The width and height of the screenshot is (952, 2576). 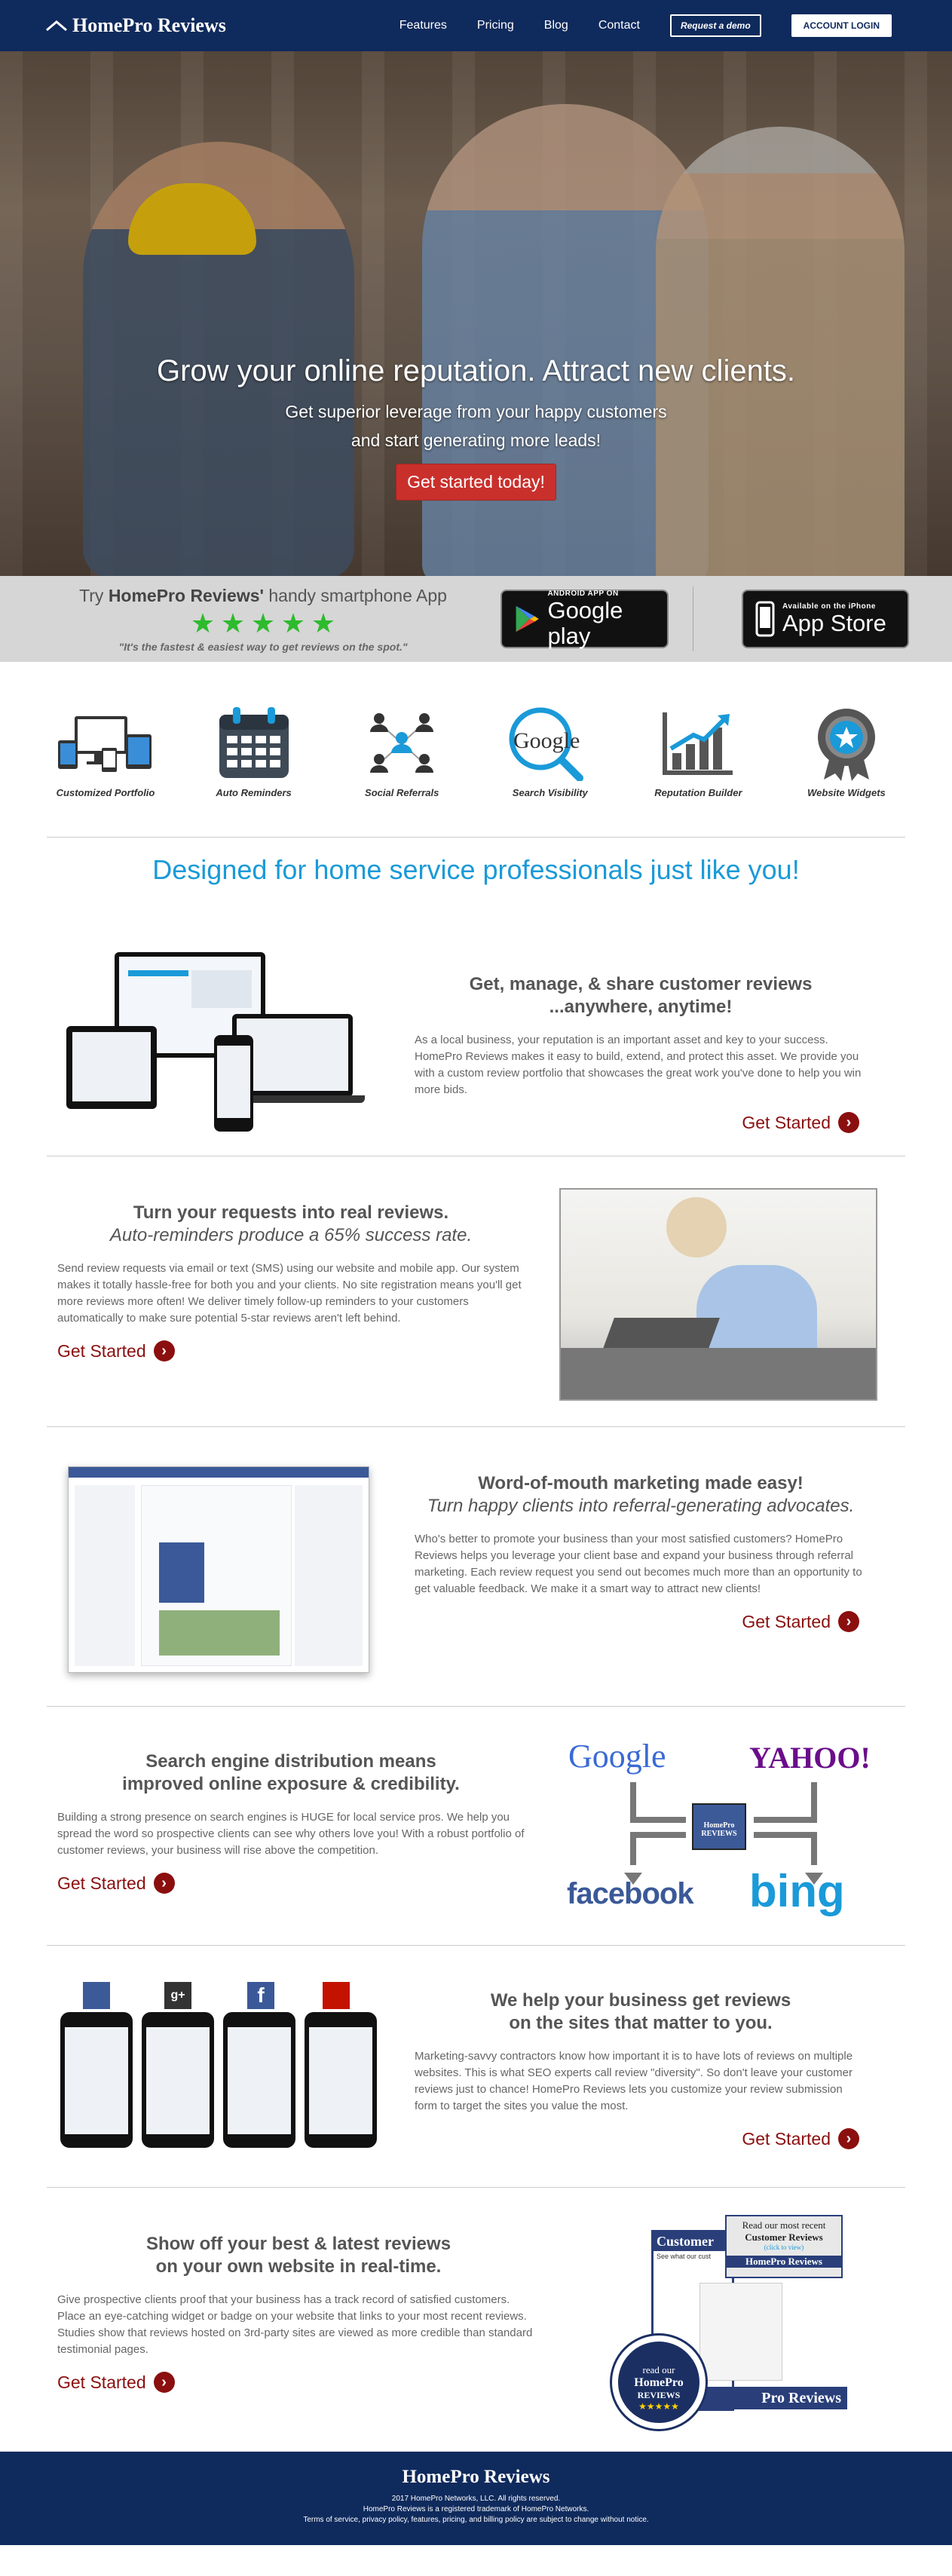 What do you see at coordinates (556, 25) in the screenshot?
I see `nav-blog: Blog` at bounding box center [556, 25].